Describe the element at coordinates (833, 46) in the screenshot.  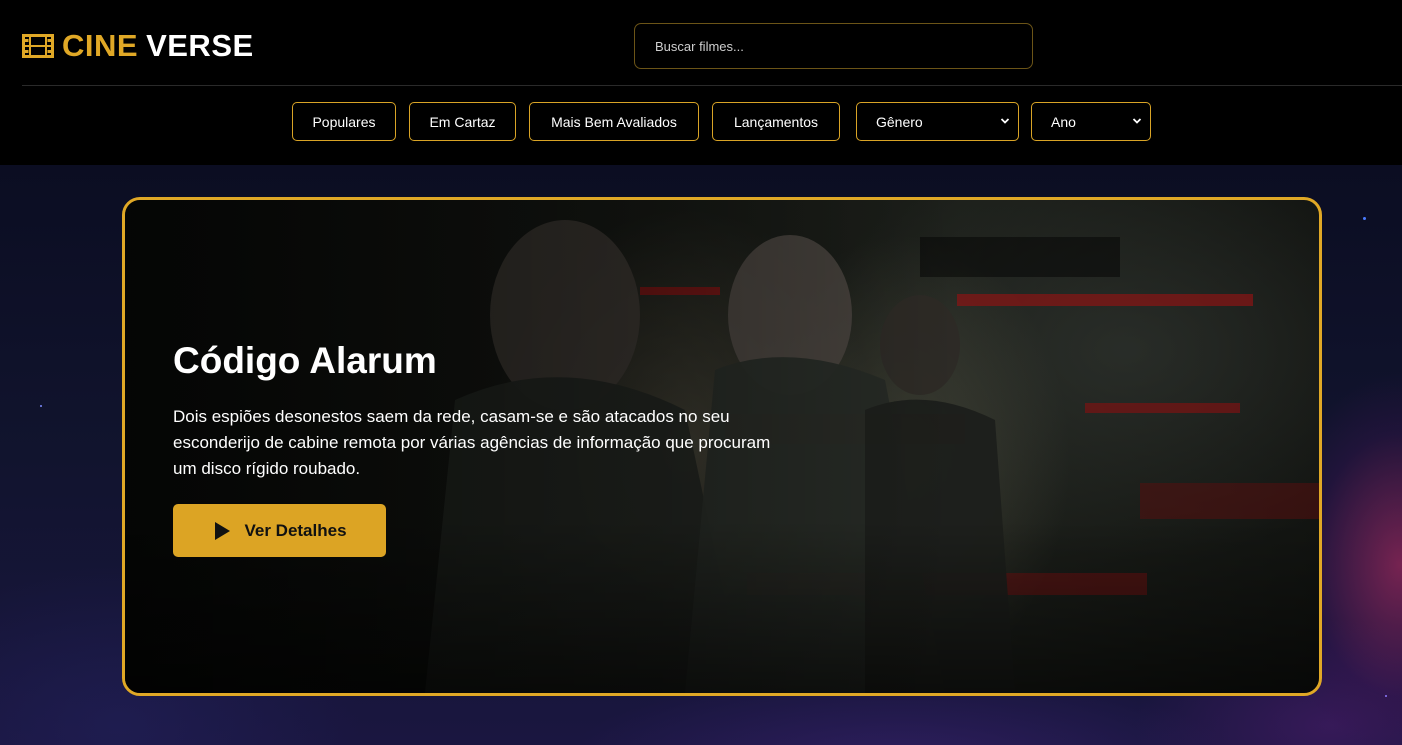
I see `search-input` at that location.